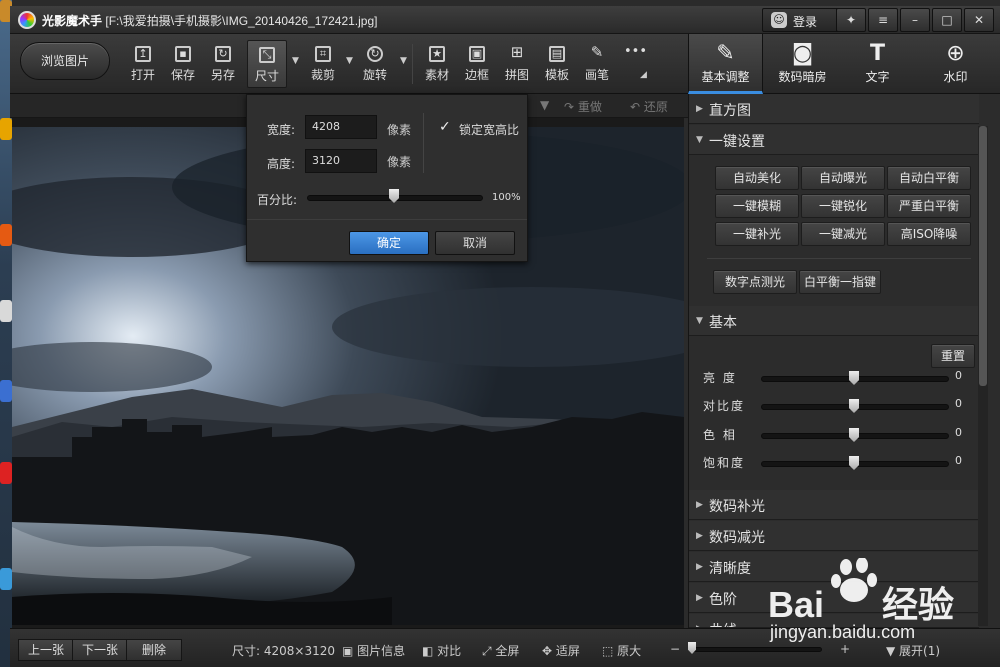 This screenshot has width=1000, height=667. What do you see at coordinates (757, 206) in the screenshot?
I see `oneclick-blur-button: 一键模糊` at bounding box center [757, 206].